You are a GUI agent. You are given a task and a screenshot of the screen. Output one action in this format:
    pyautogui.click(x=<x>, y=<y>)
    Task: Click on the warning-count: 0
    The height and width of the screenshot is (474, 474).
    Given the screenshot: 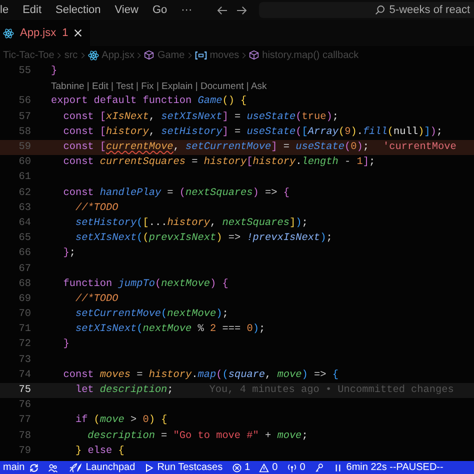 What is the action you would take?
    pyautogui.click(x=268, y=467)
    